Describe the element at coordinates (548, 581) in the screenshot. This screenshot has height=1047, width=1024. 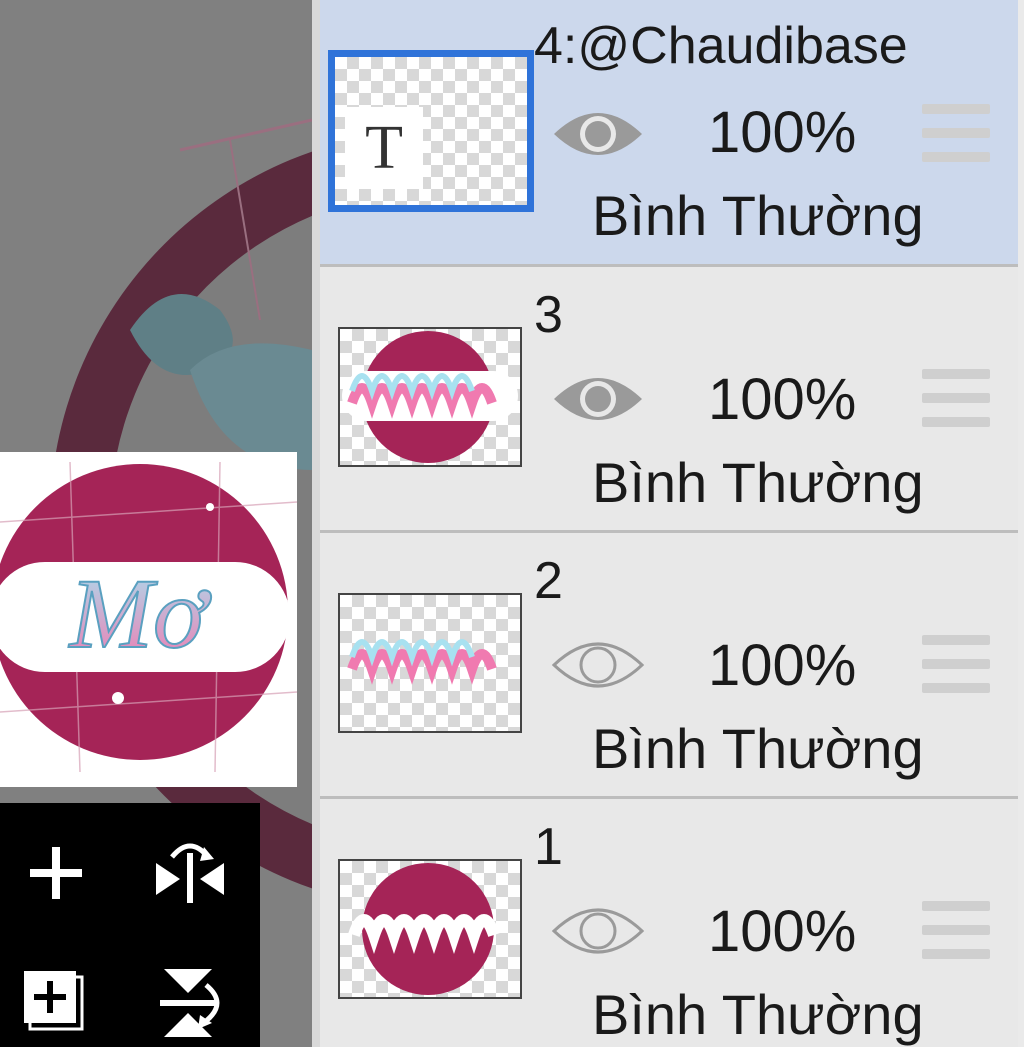
I see `layer-name: 2` at that location.